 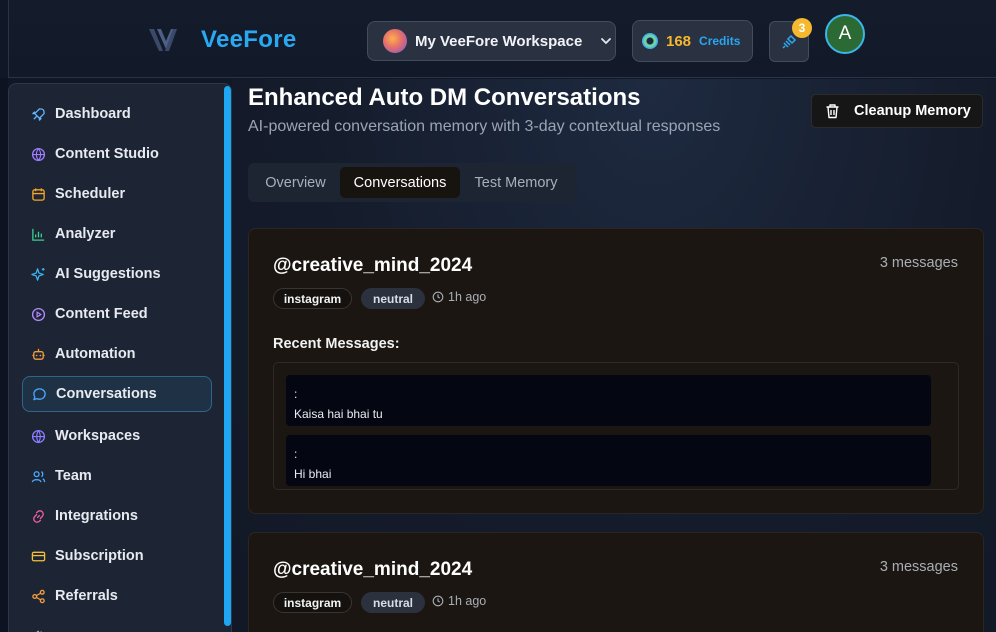 I want to click on tab-bar: Overview Conversations Test Memory, so click(x=412, y=182).